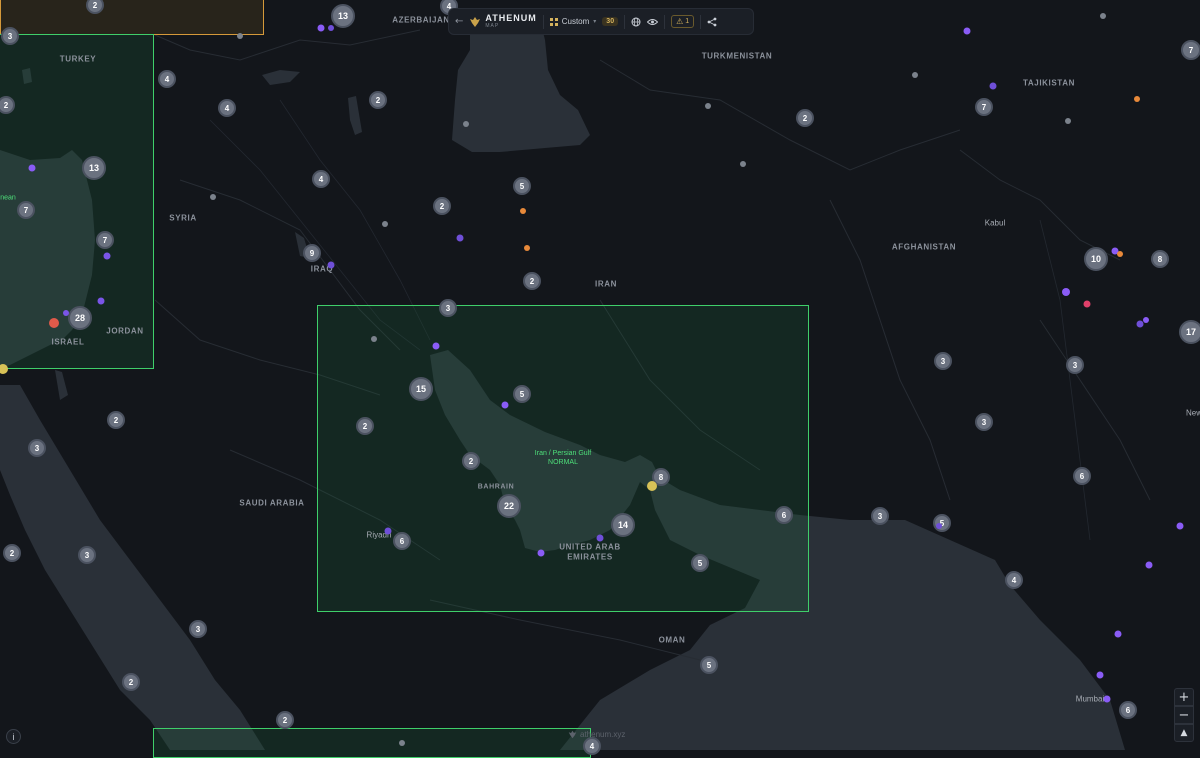 Image resolution: width=1200 pixels, height=758 pixels. I want to click on zone-amber-top, so click(132, 17).